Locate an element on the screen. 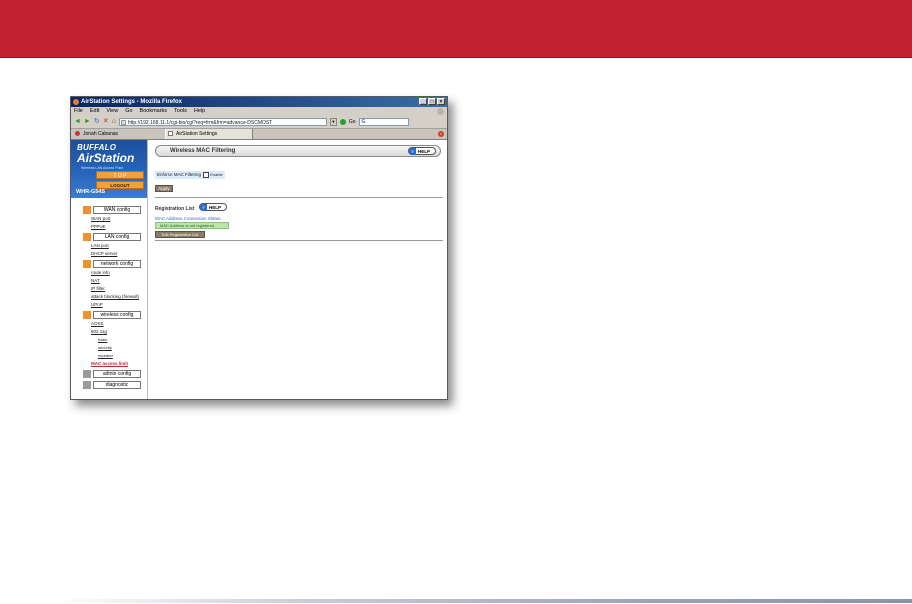  section-label: diagnostic is located at coordinates (117, 385).